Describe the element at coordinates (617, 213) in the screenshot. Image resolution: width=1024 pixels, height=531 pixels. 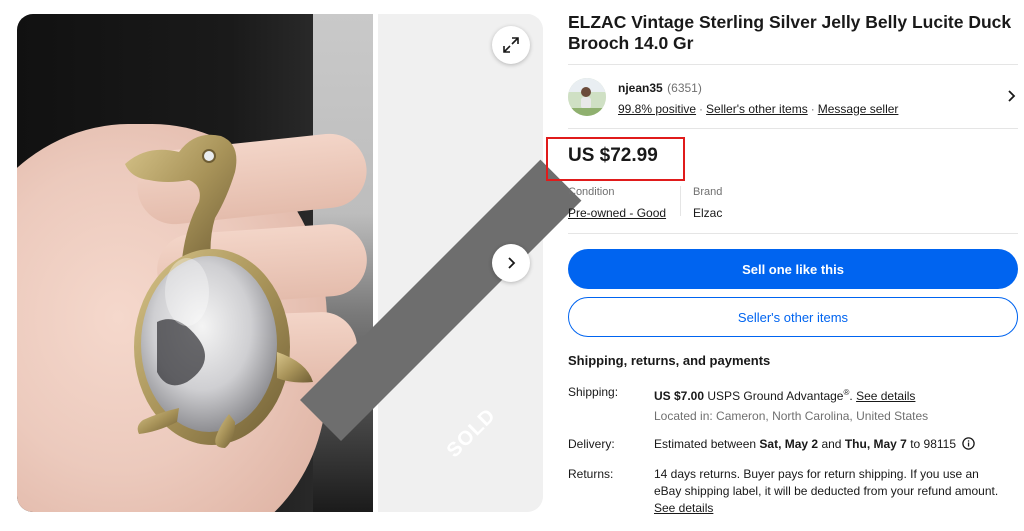
I see `condition-value: Pre-owned - Good` at that location.